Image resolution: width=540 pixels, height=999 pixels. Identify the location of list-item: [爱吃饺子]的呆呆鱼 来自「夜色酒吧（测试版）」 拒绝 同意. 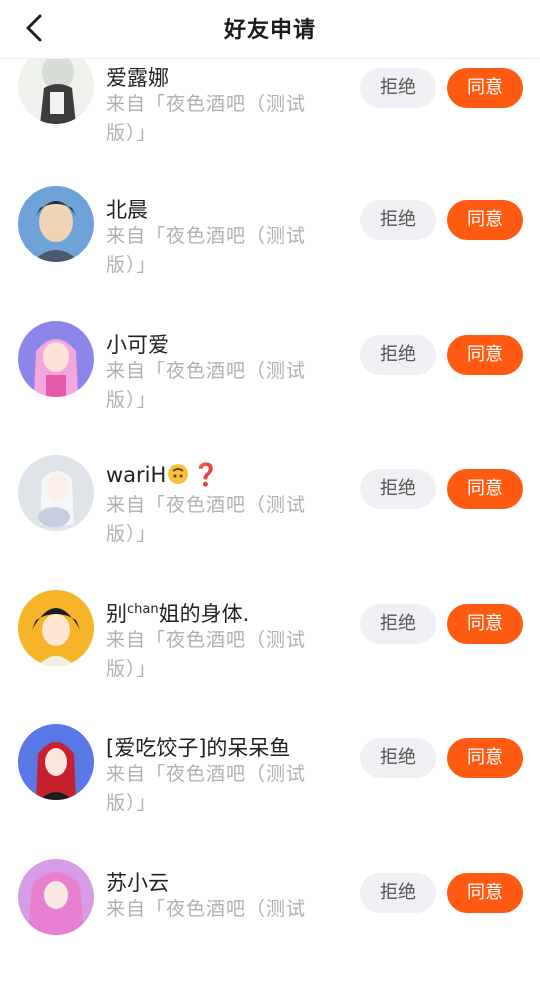
(270, 797).